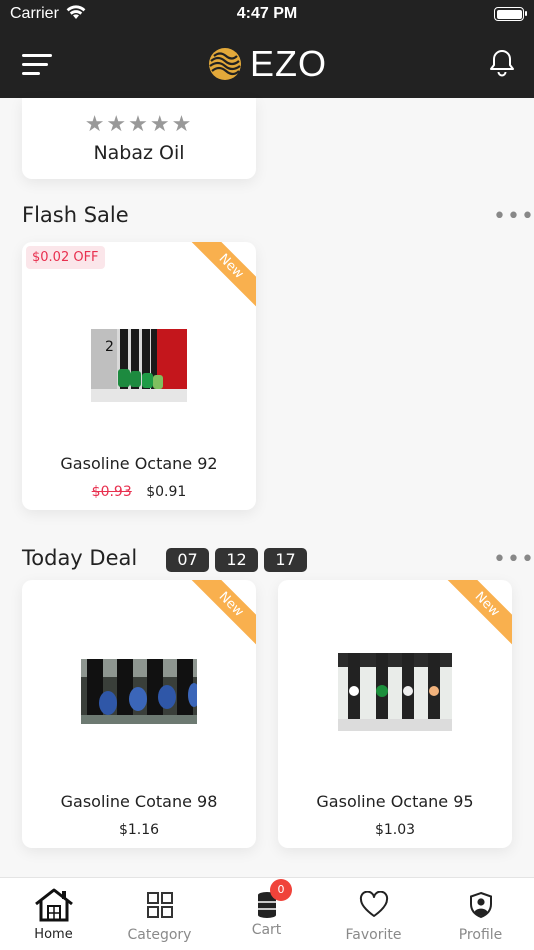 Image resolution: width=534 pixels, height=950 pixels. I want to click on app-logo: EZO, so click(268, 63).